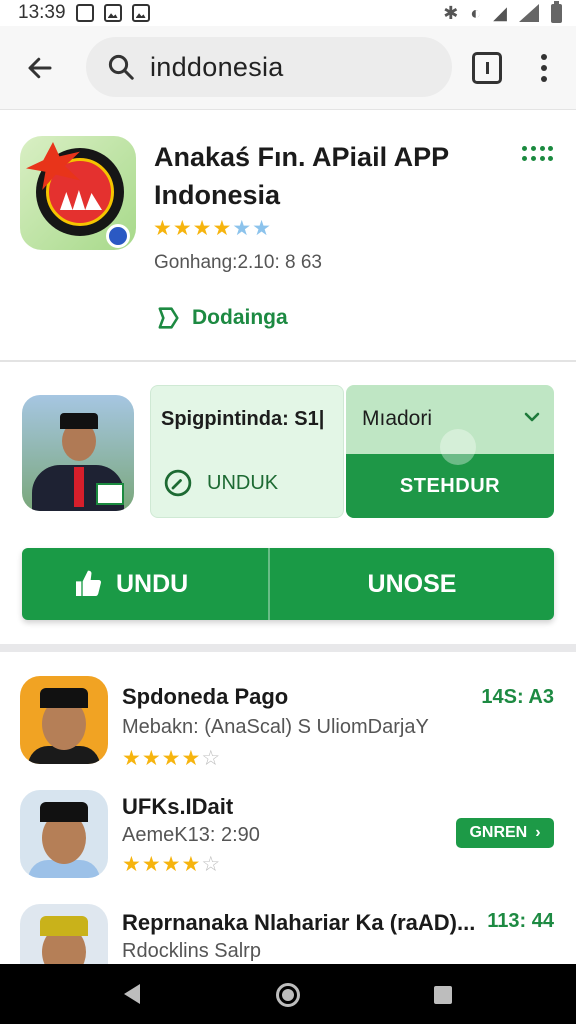 The height and width of the screenshot is (1024, 576). Describe the element at coordinates (544, 57) in the screenshot. I see `more-vert-icon` at that location.